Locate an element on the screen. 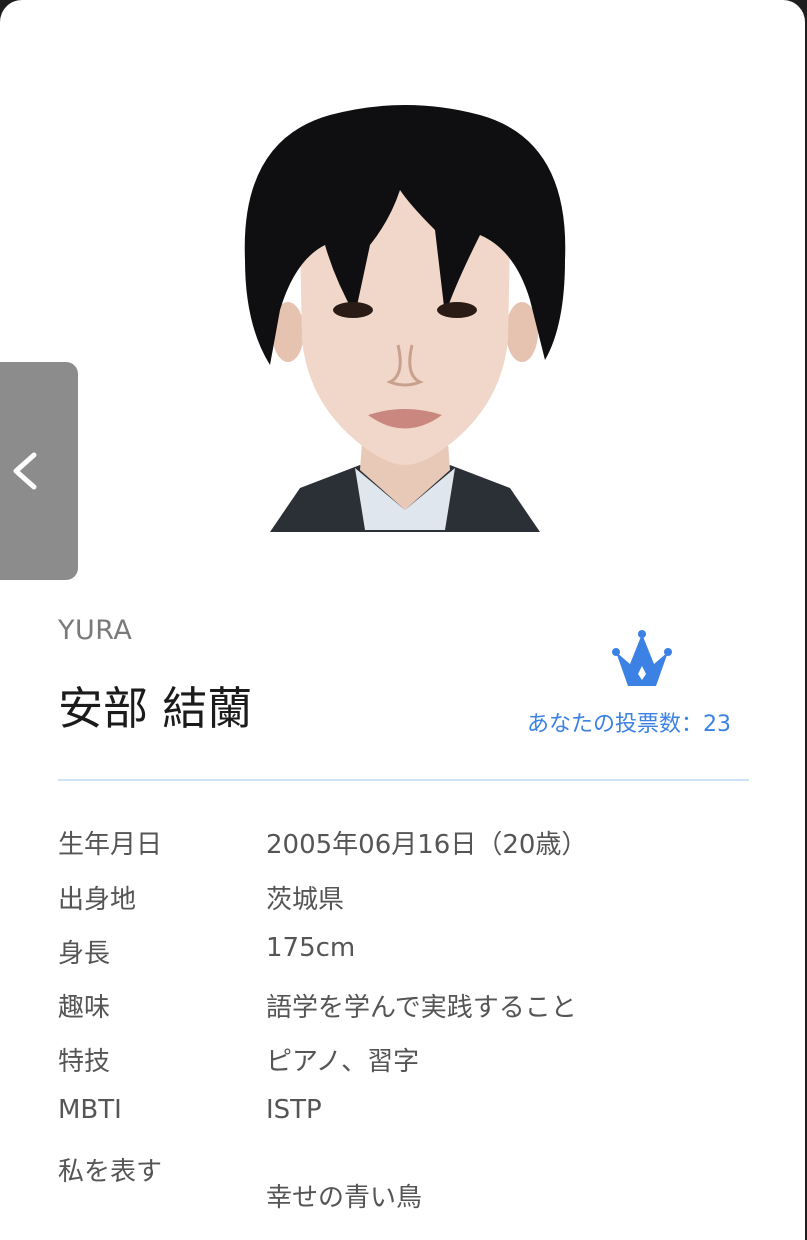 This screenshot has width=807, height=1240. detail-row-birthplace: 出身地 茨城県 is located at coordinates (418, 899).